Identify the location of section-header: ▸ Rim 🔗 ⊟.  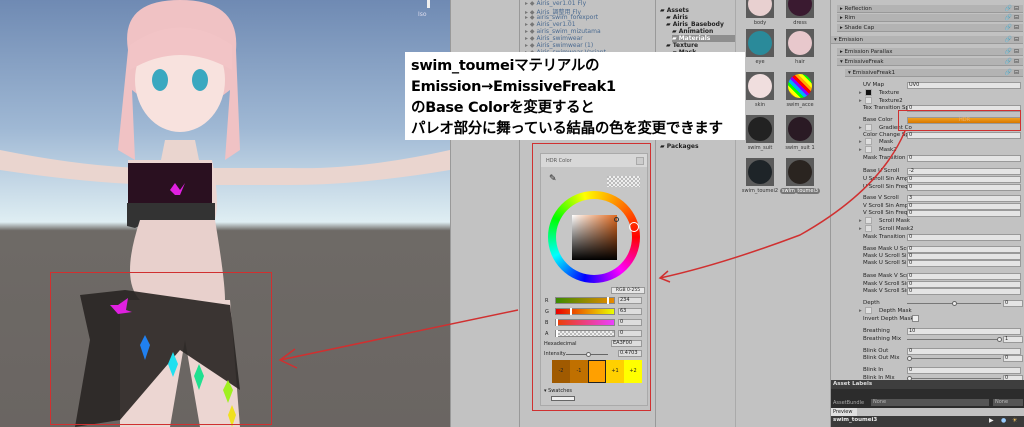
(930, 18).